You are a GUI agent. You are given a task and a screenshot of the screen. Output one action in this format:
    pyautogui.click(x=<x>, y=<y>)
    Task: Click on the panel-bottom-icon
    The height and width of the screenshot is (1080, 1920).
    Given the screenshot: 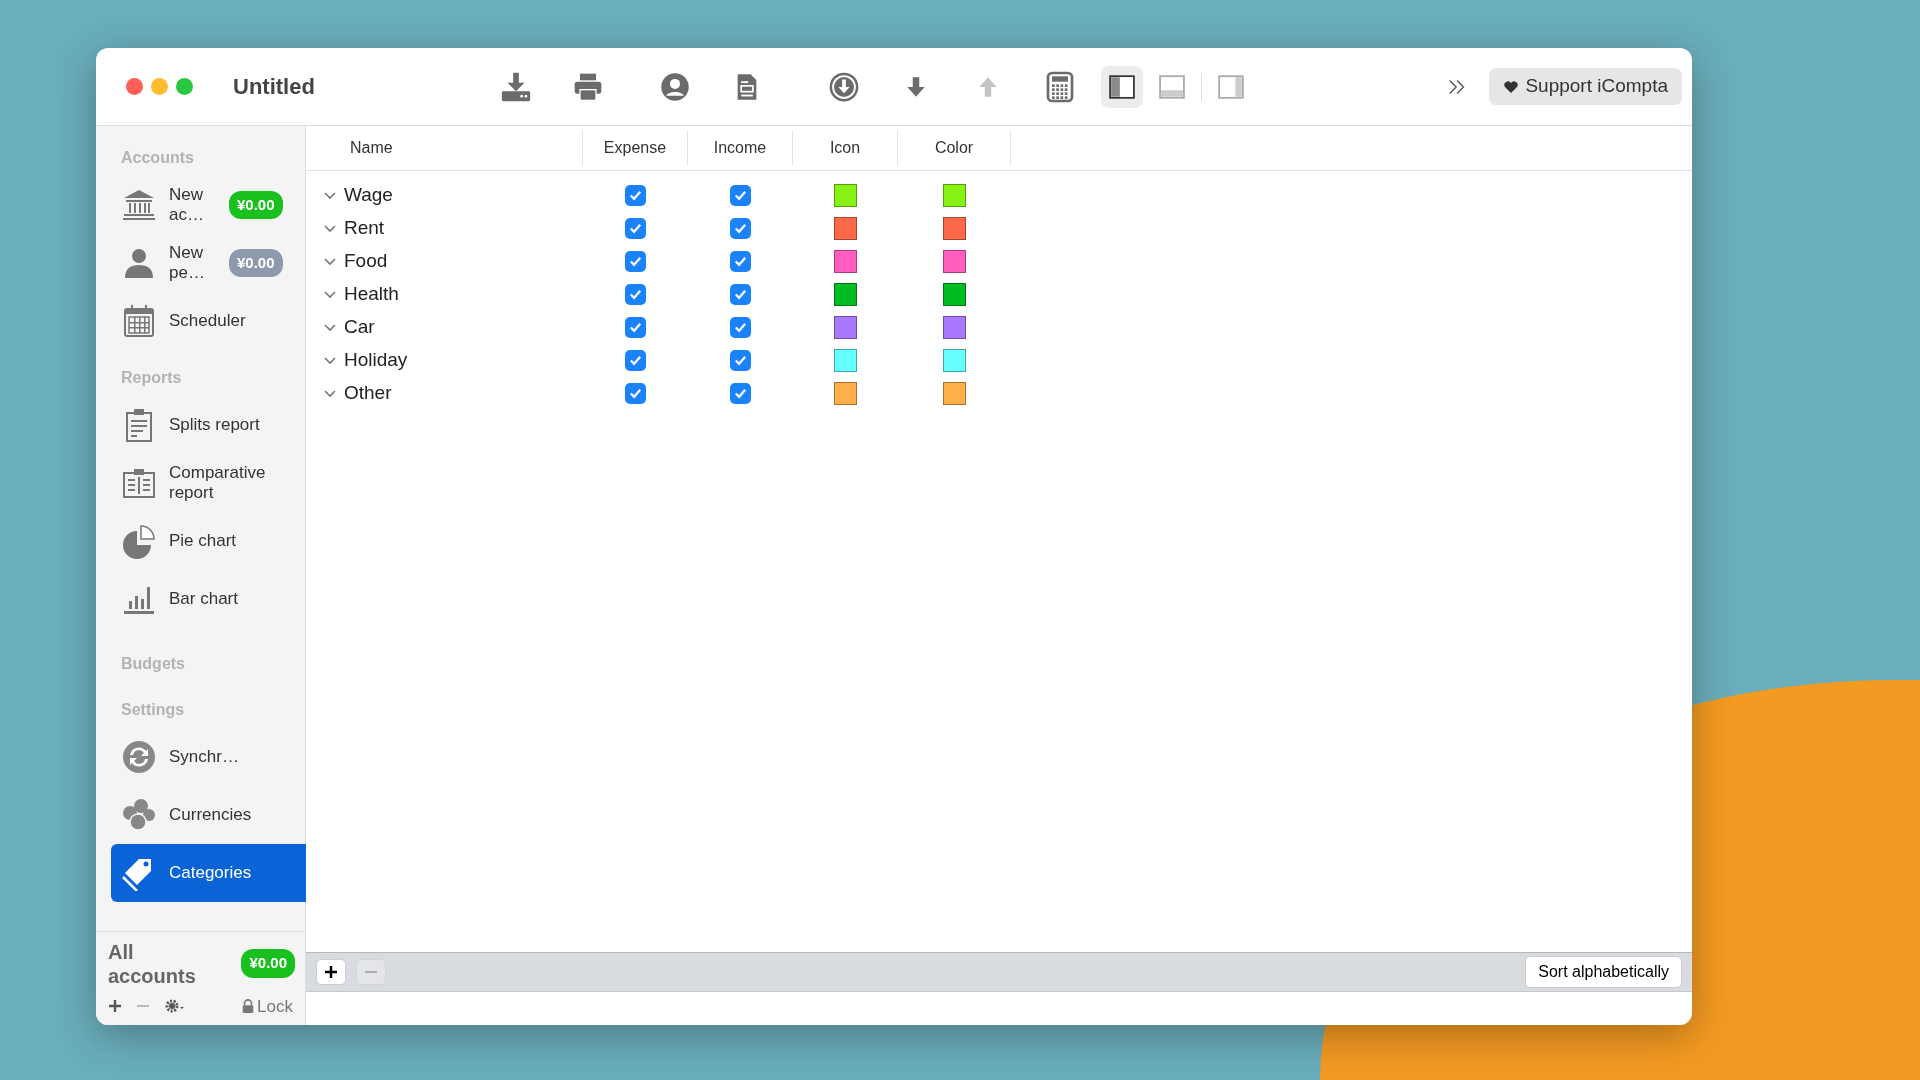 What is the action you would take?
    pyautogui.click(x=1171, y=86)
    